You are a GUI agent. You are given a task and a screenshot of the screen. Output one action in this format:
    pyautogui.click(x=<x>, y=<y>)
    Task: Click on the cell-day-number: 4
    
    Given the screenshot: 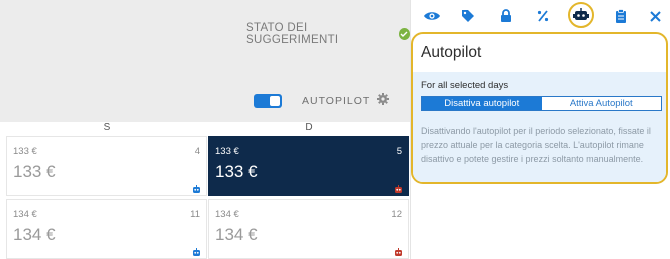 What is the action you would take?
    pyautogui.click(x=197, y=151)
    